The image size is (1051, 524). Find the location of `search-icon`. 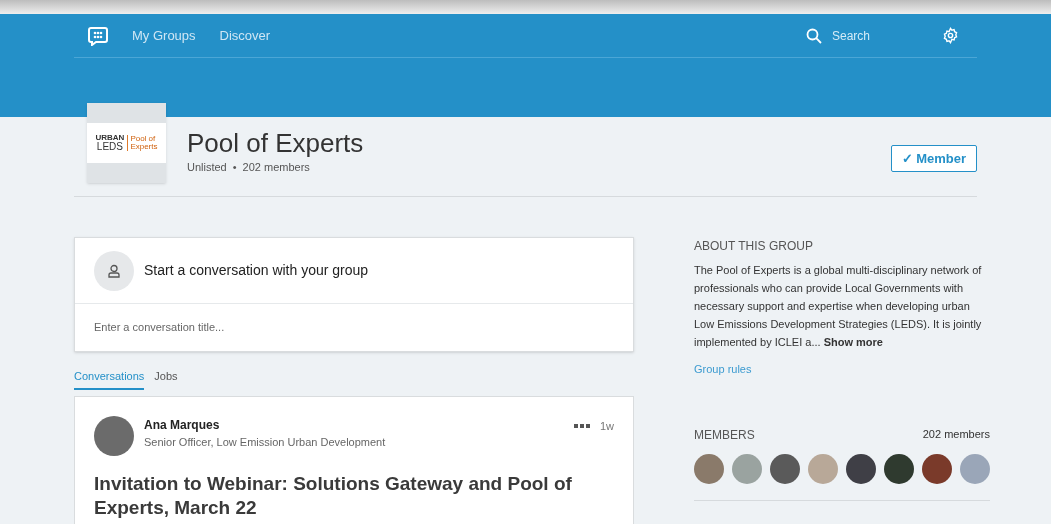

search-icon is located at coordinates (814, 35).